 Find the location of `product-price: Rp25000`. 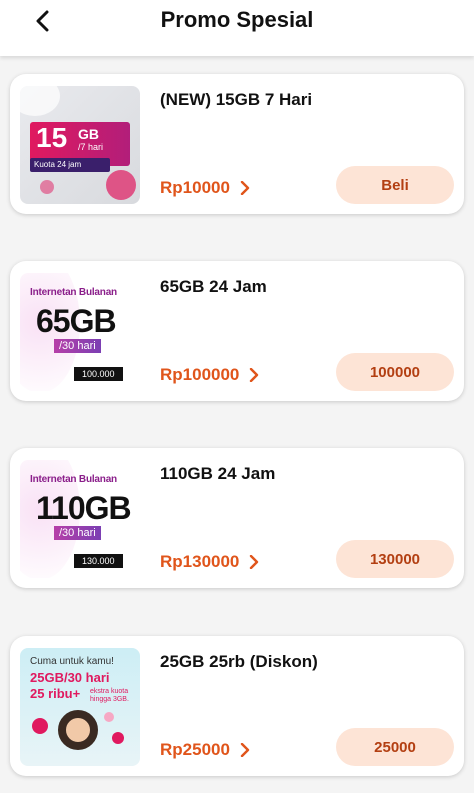

product-price: Rp25000 is located at coordinates (205, 750).